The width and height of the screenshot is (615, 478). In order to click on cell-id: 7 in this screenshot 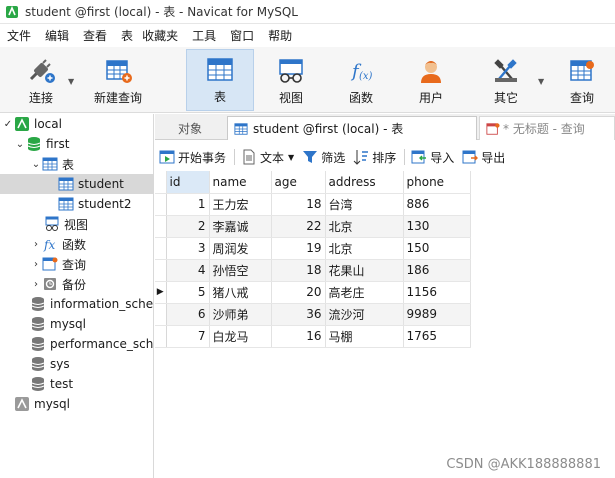, I will do `click(188, 336)`.